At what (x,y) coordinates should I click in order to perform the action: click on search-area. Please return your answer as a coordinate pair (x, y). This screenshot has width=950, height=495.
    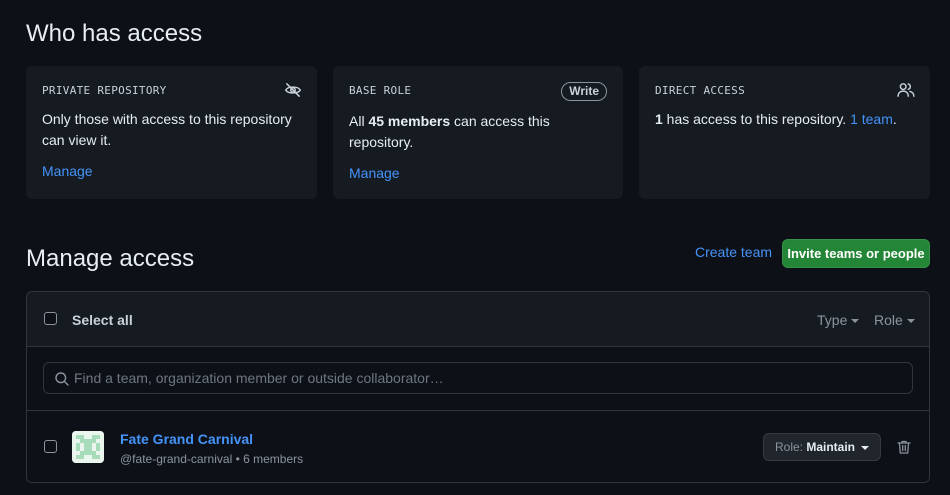
    Looking at the image, I should click on (478, 379).